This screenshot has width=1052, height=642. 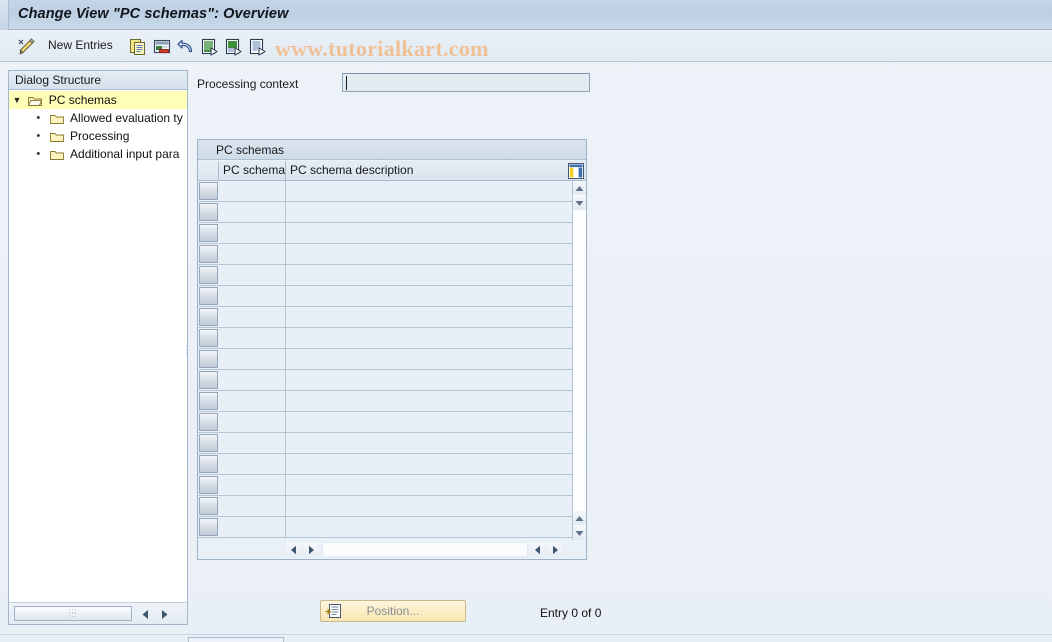 I want to click on sidebar-resize-handle: ::::::, so click(x=73, y=613).